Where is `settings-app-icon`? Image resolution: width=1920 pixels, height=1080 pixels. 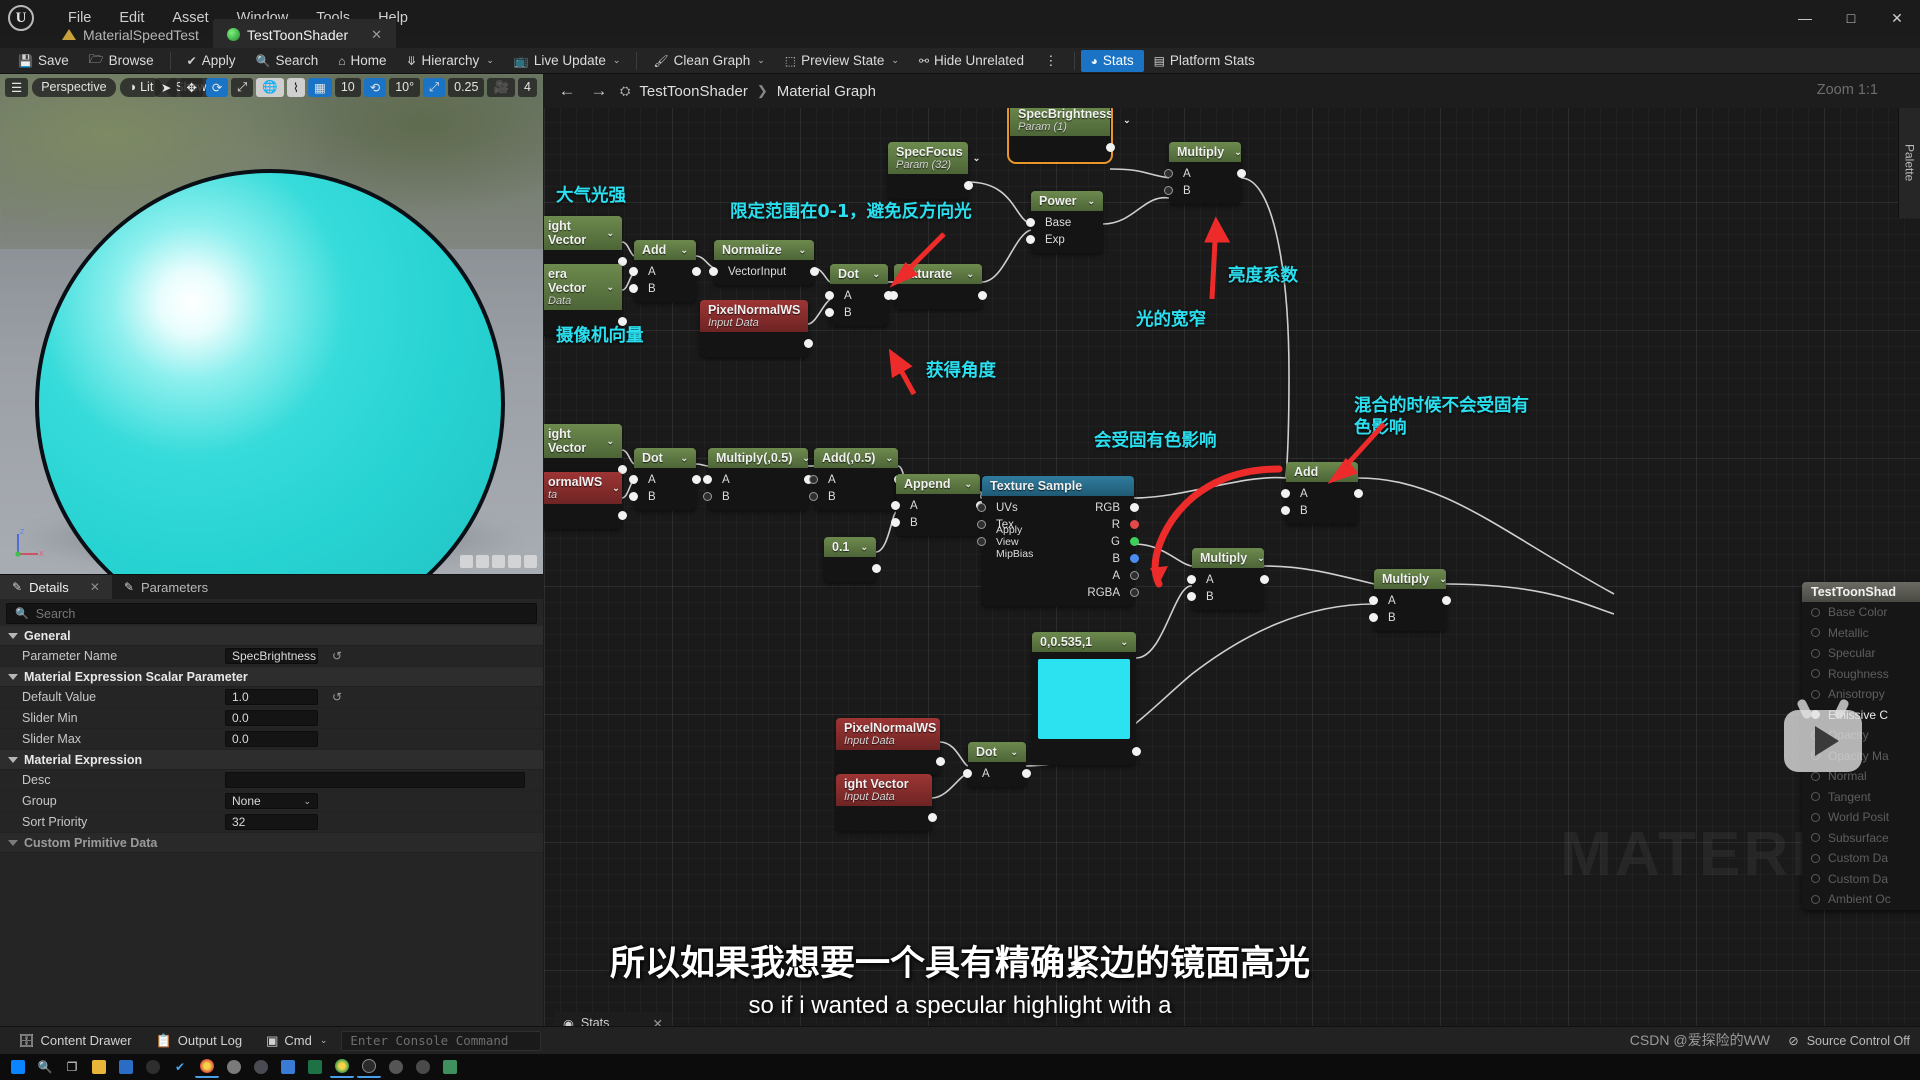
settings-app-icon is located at coordinates (396, 1067).